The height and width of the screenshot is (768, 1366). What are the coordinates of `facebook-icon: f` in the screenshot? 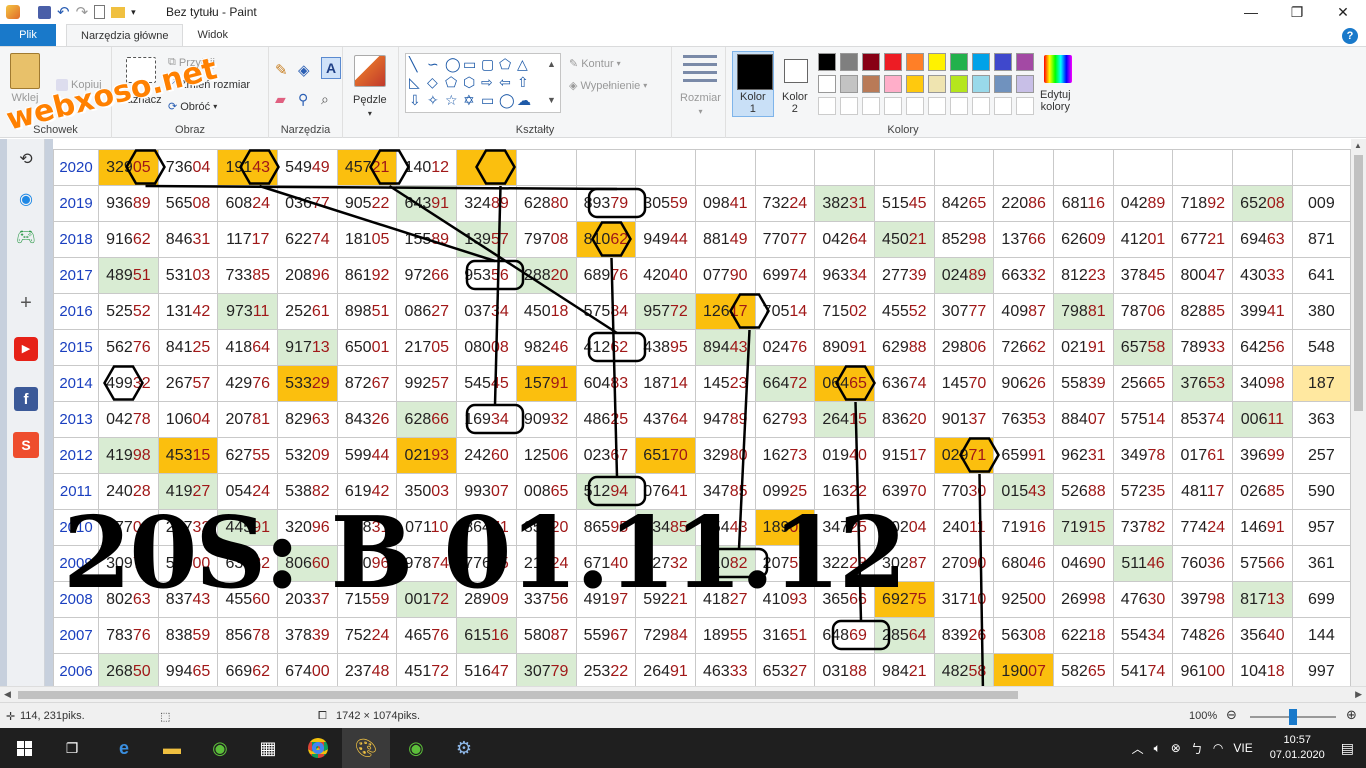 It's located at (26, 399).